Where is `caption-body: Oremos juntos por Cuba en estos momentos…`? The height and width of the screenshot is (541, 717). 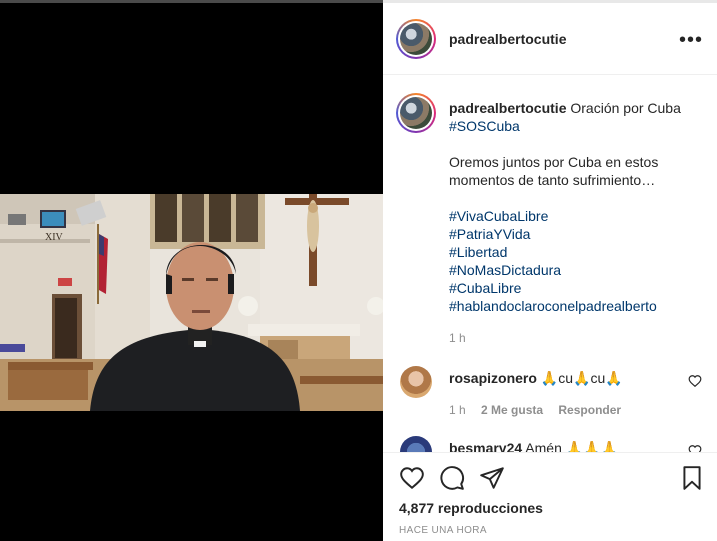
caption-body: Oremos juntos por Cuba en estos momentos… is located at coordinates (554, 171).